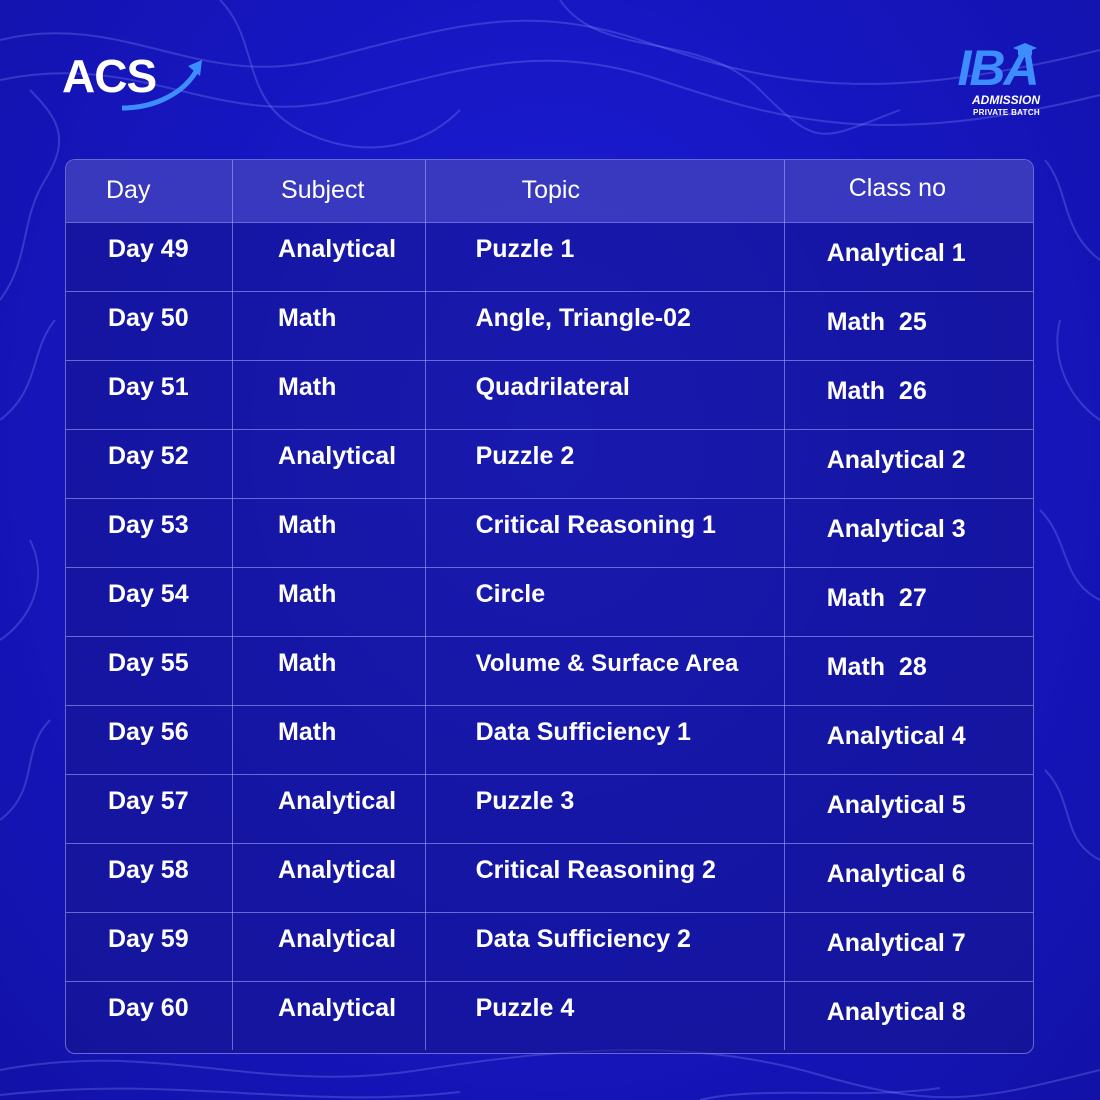 The height and width of the screenshot is (1100, 1100). I want to click on table-row: Day 57 Analytical Puzzle 3 Analytical 5, so click(549, 809).